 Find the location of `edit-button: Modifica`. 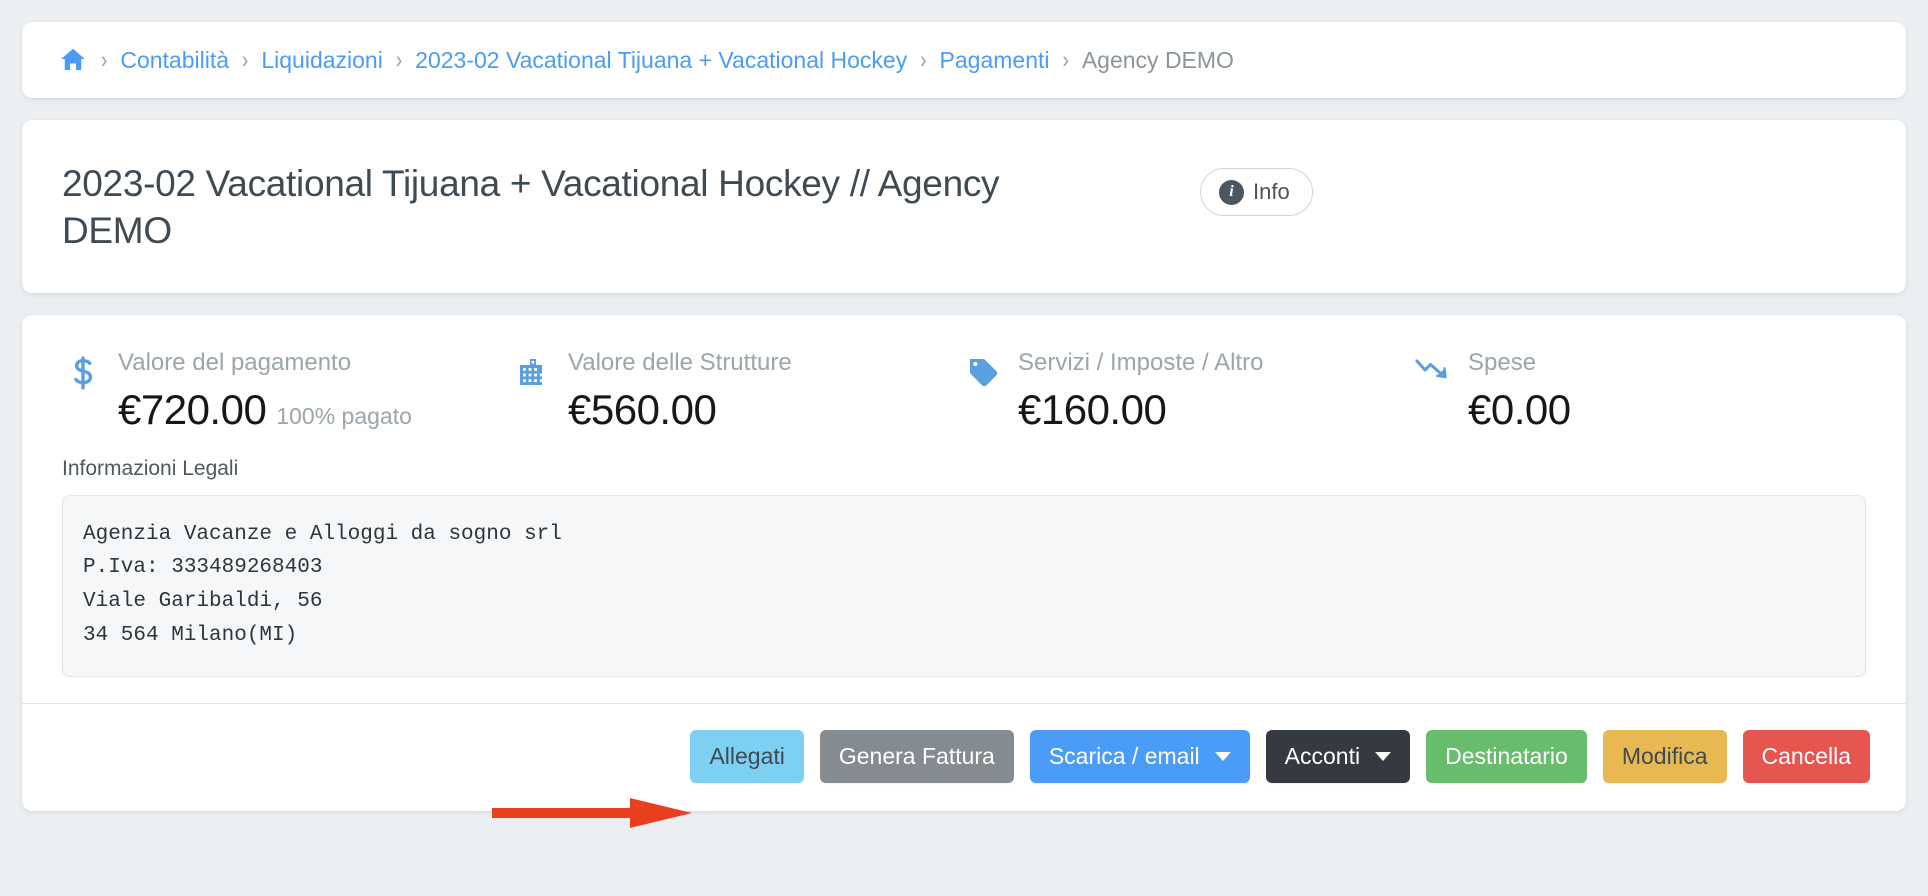

edit-button: Modifica is located at coordinates (1664, 756).